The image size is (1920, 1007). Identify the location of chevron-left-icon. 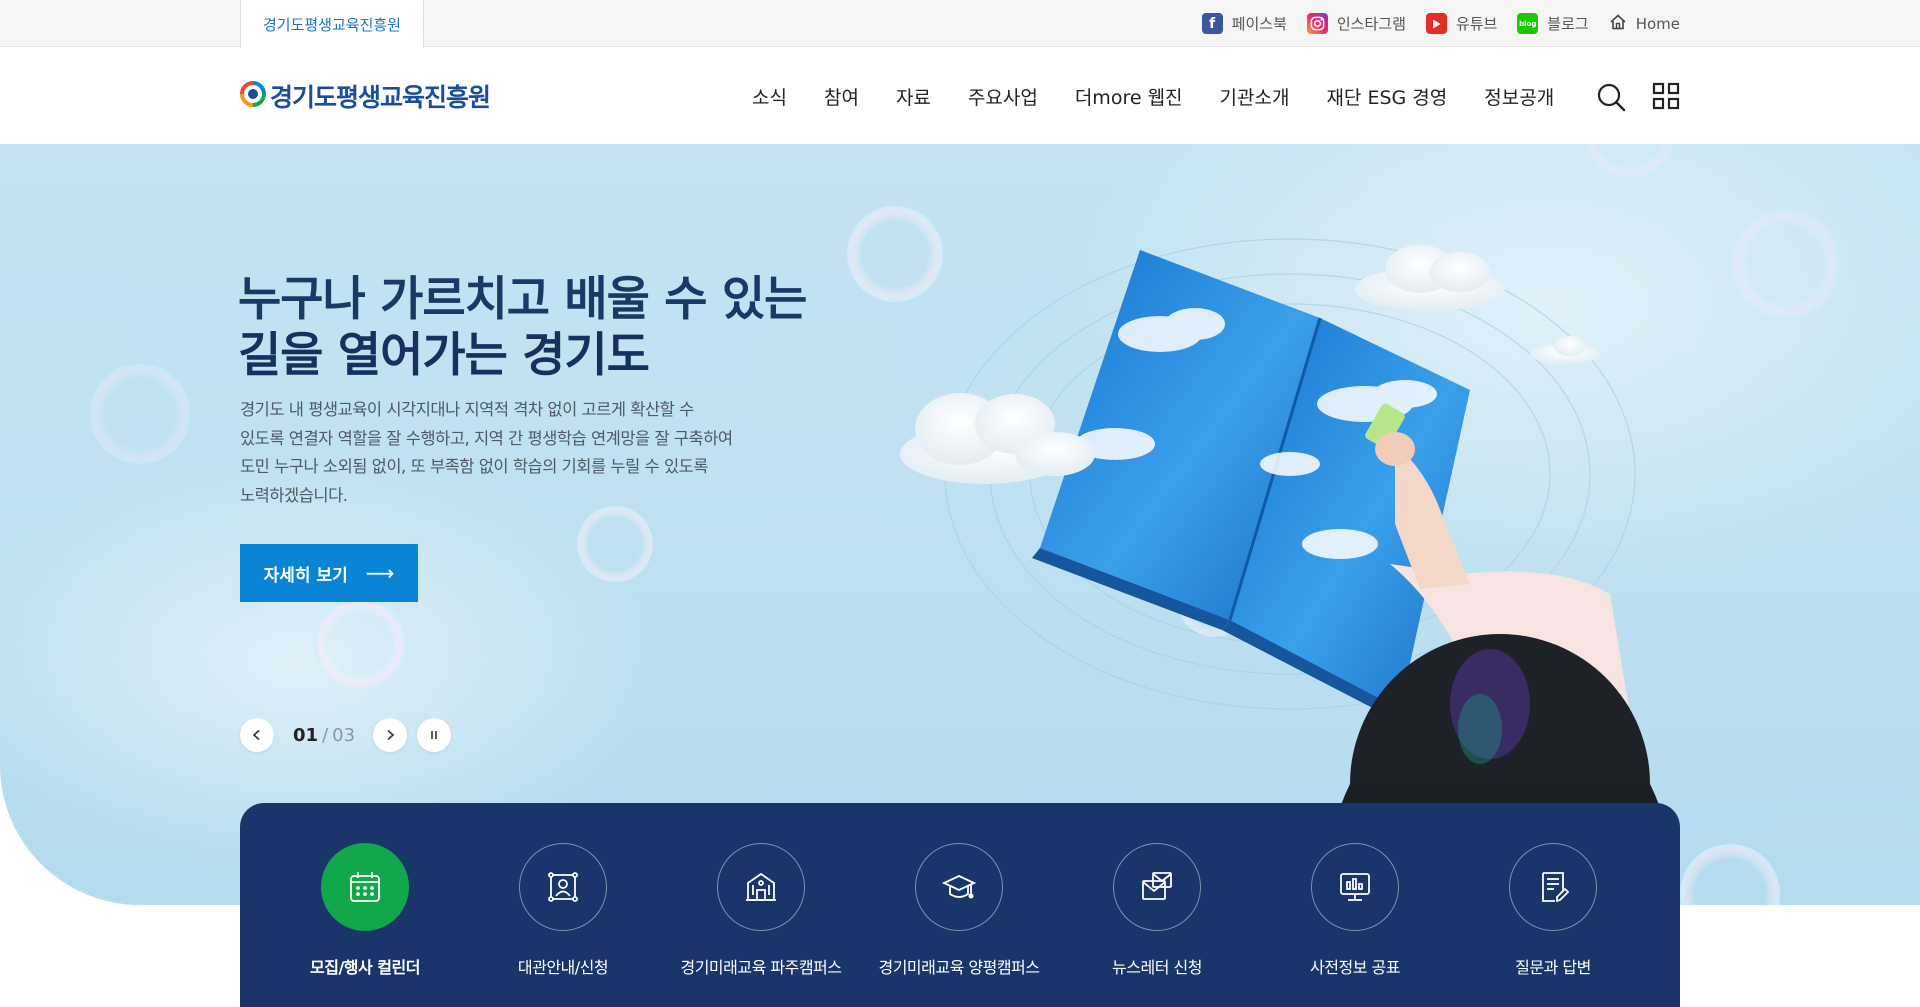
(256, 735).